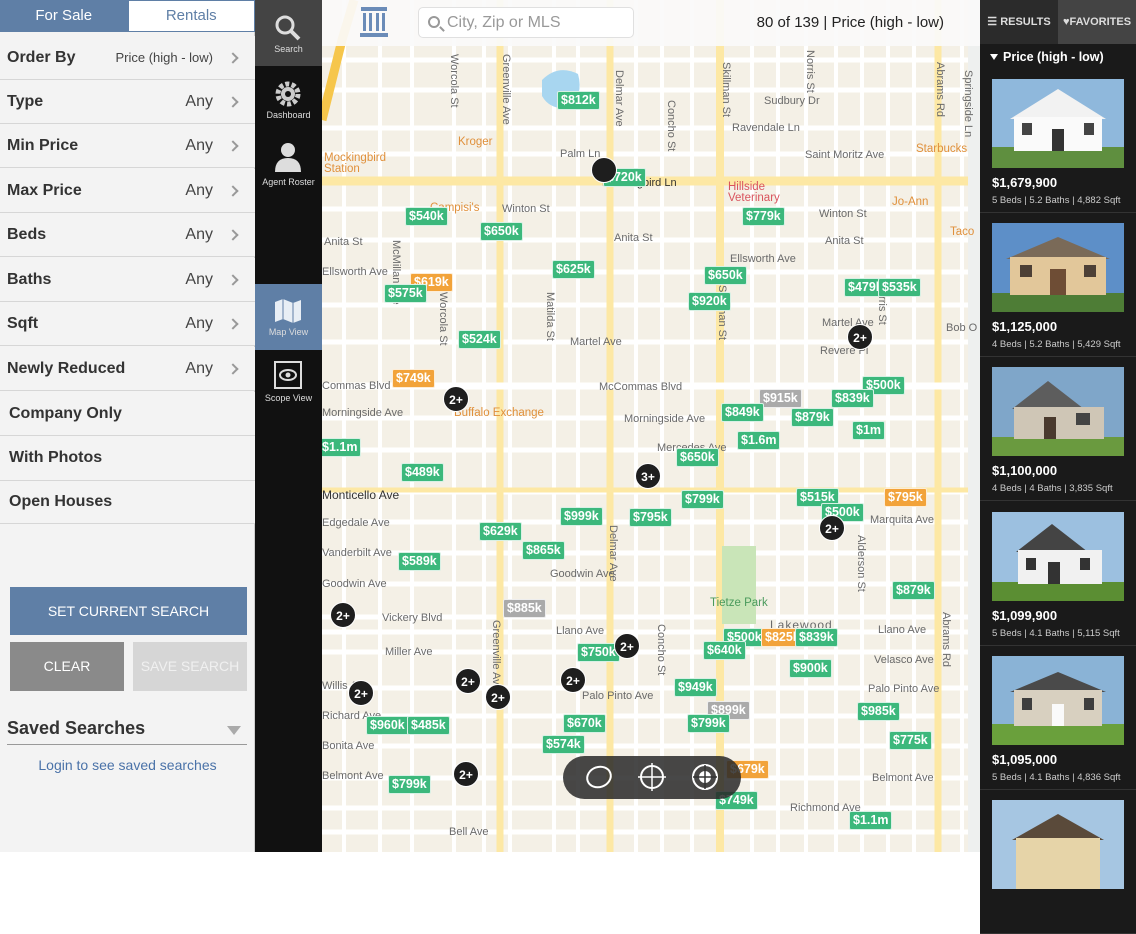  I want to click on listing-pin: $960k, so click(387, 725).